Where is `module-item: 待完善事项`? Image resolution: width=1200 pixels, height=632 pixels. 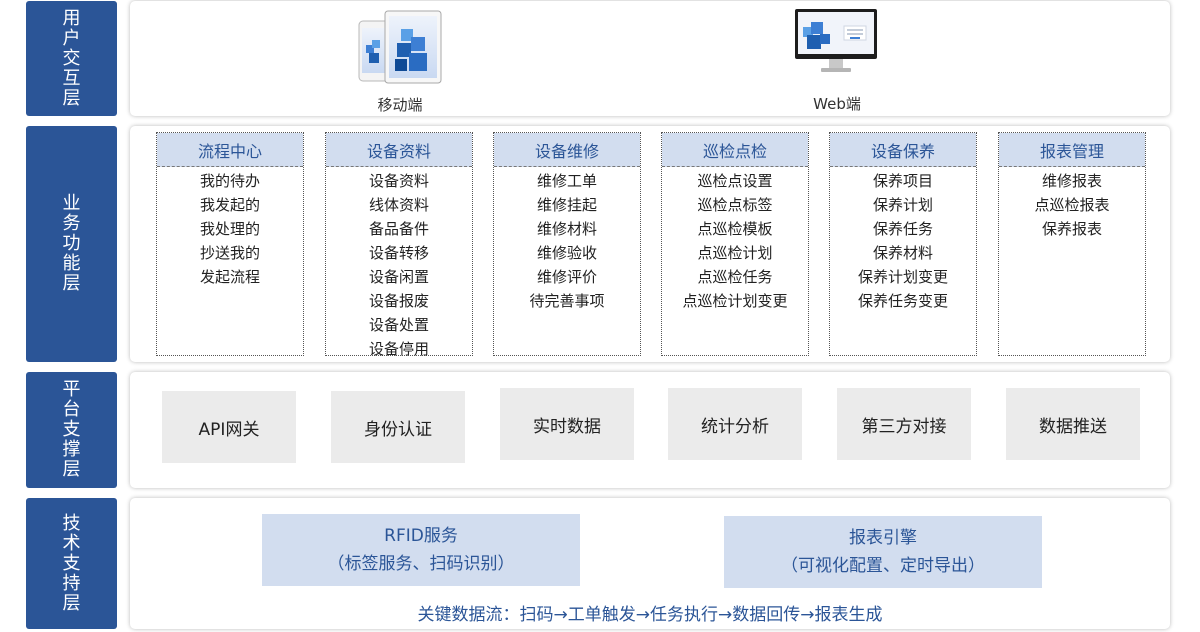 module-item: 待完善事项 is located at coordinates (567, 301).